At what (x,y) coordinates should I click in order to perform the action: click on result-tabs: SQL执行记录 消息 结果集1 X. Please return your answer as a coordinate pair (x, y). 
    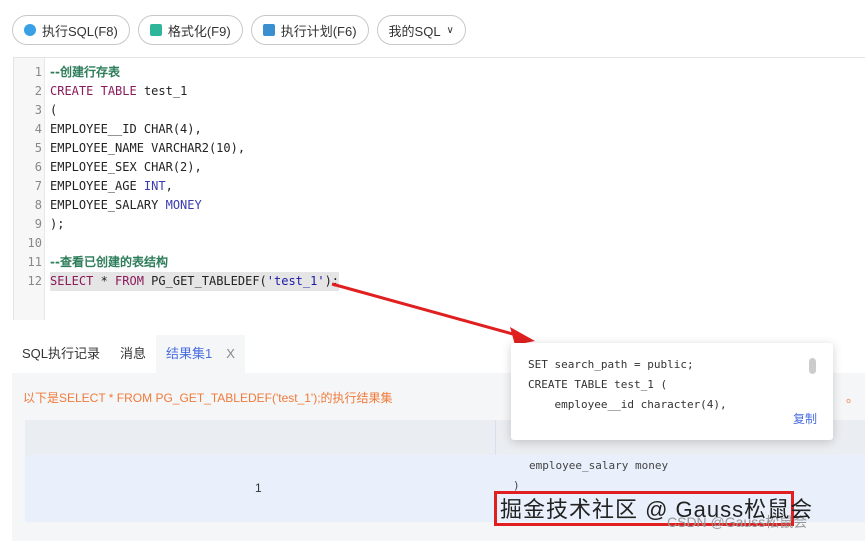
    Looking at the image, I should click on (128, 354).